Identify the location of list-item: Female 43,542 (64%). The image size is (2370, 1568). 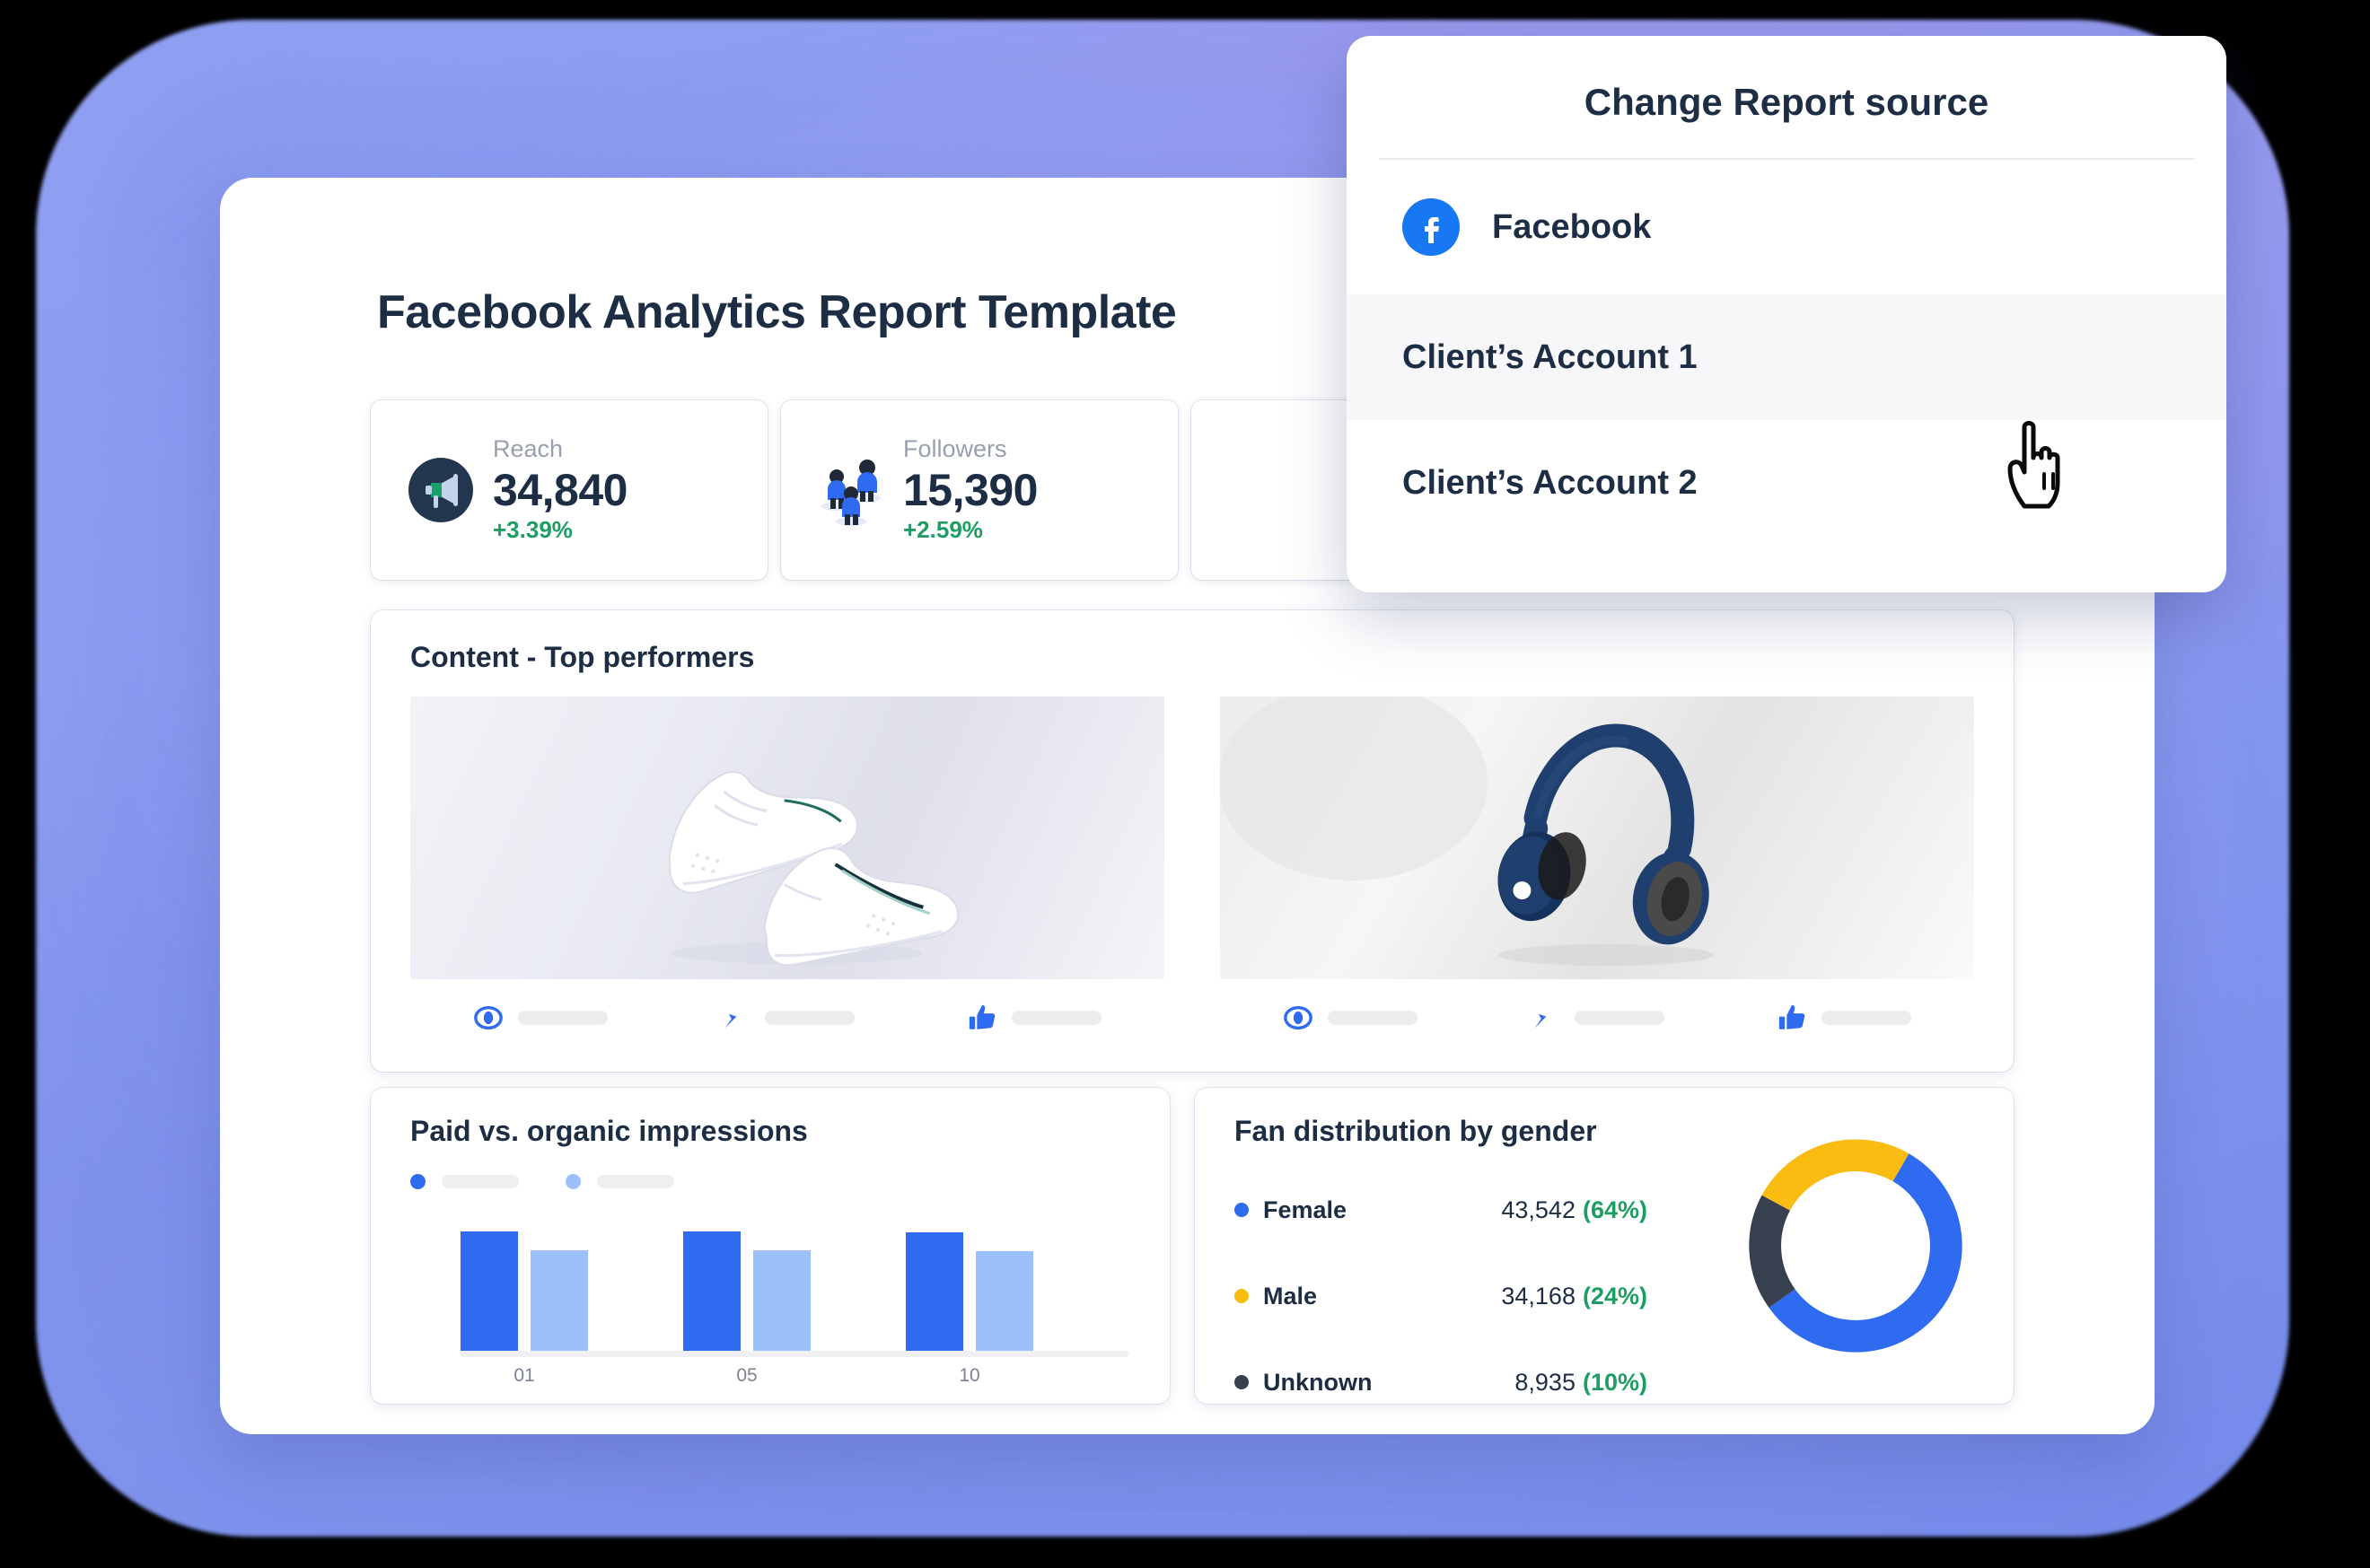
(1440, 1210).